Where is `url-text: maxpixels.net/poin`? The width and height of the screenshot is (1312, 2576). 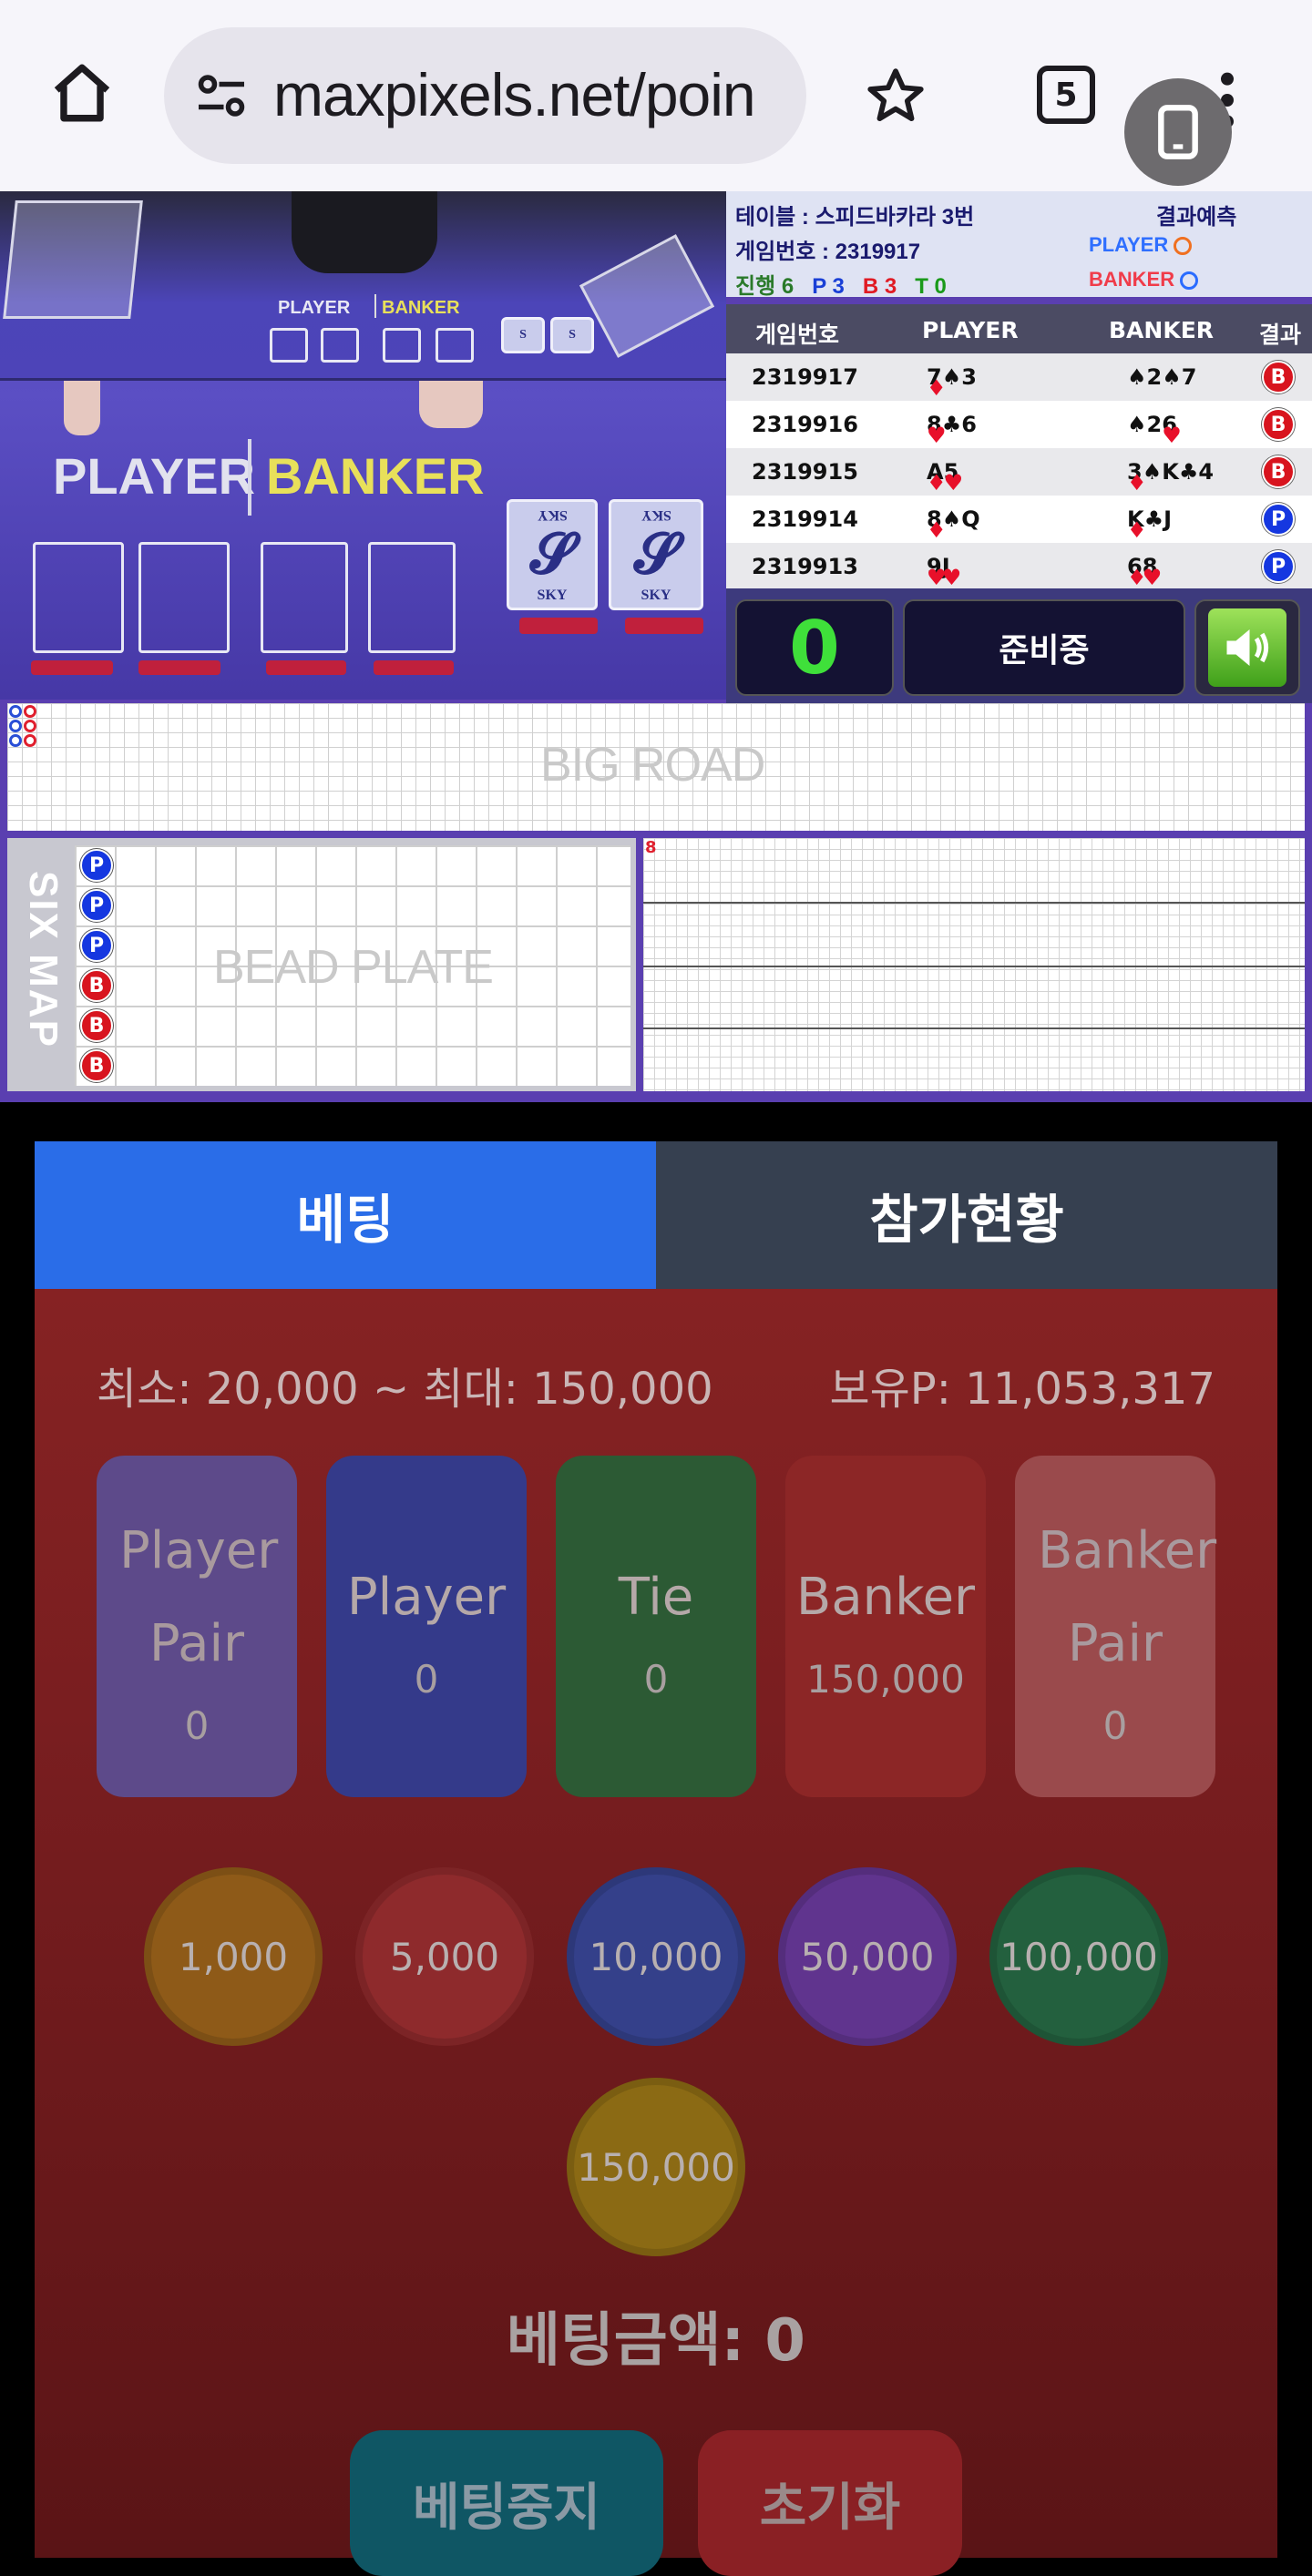 url-text: maxpixels.net/poin is located at coordinates (514, 94).